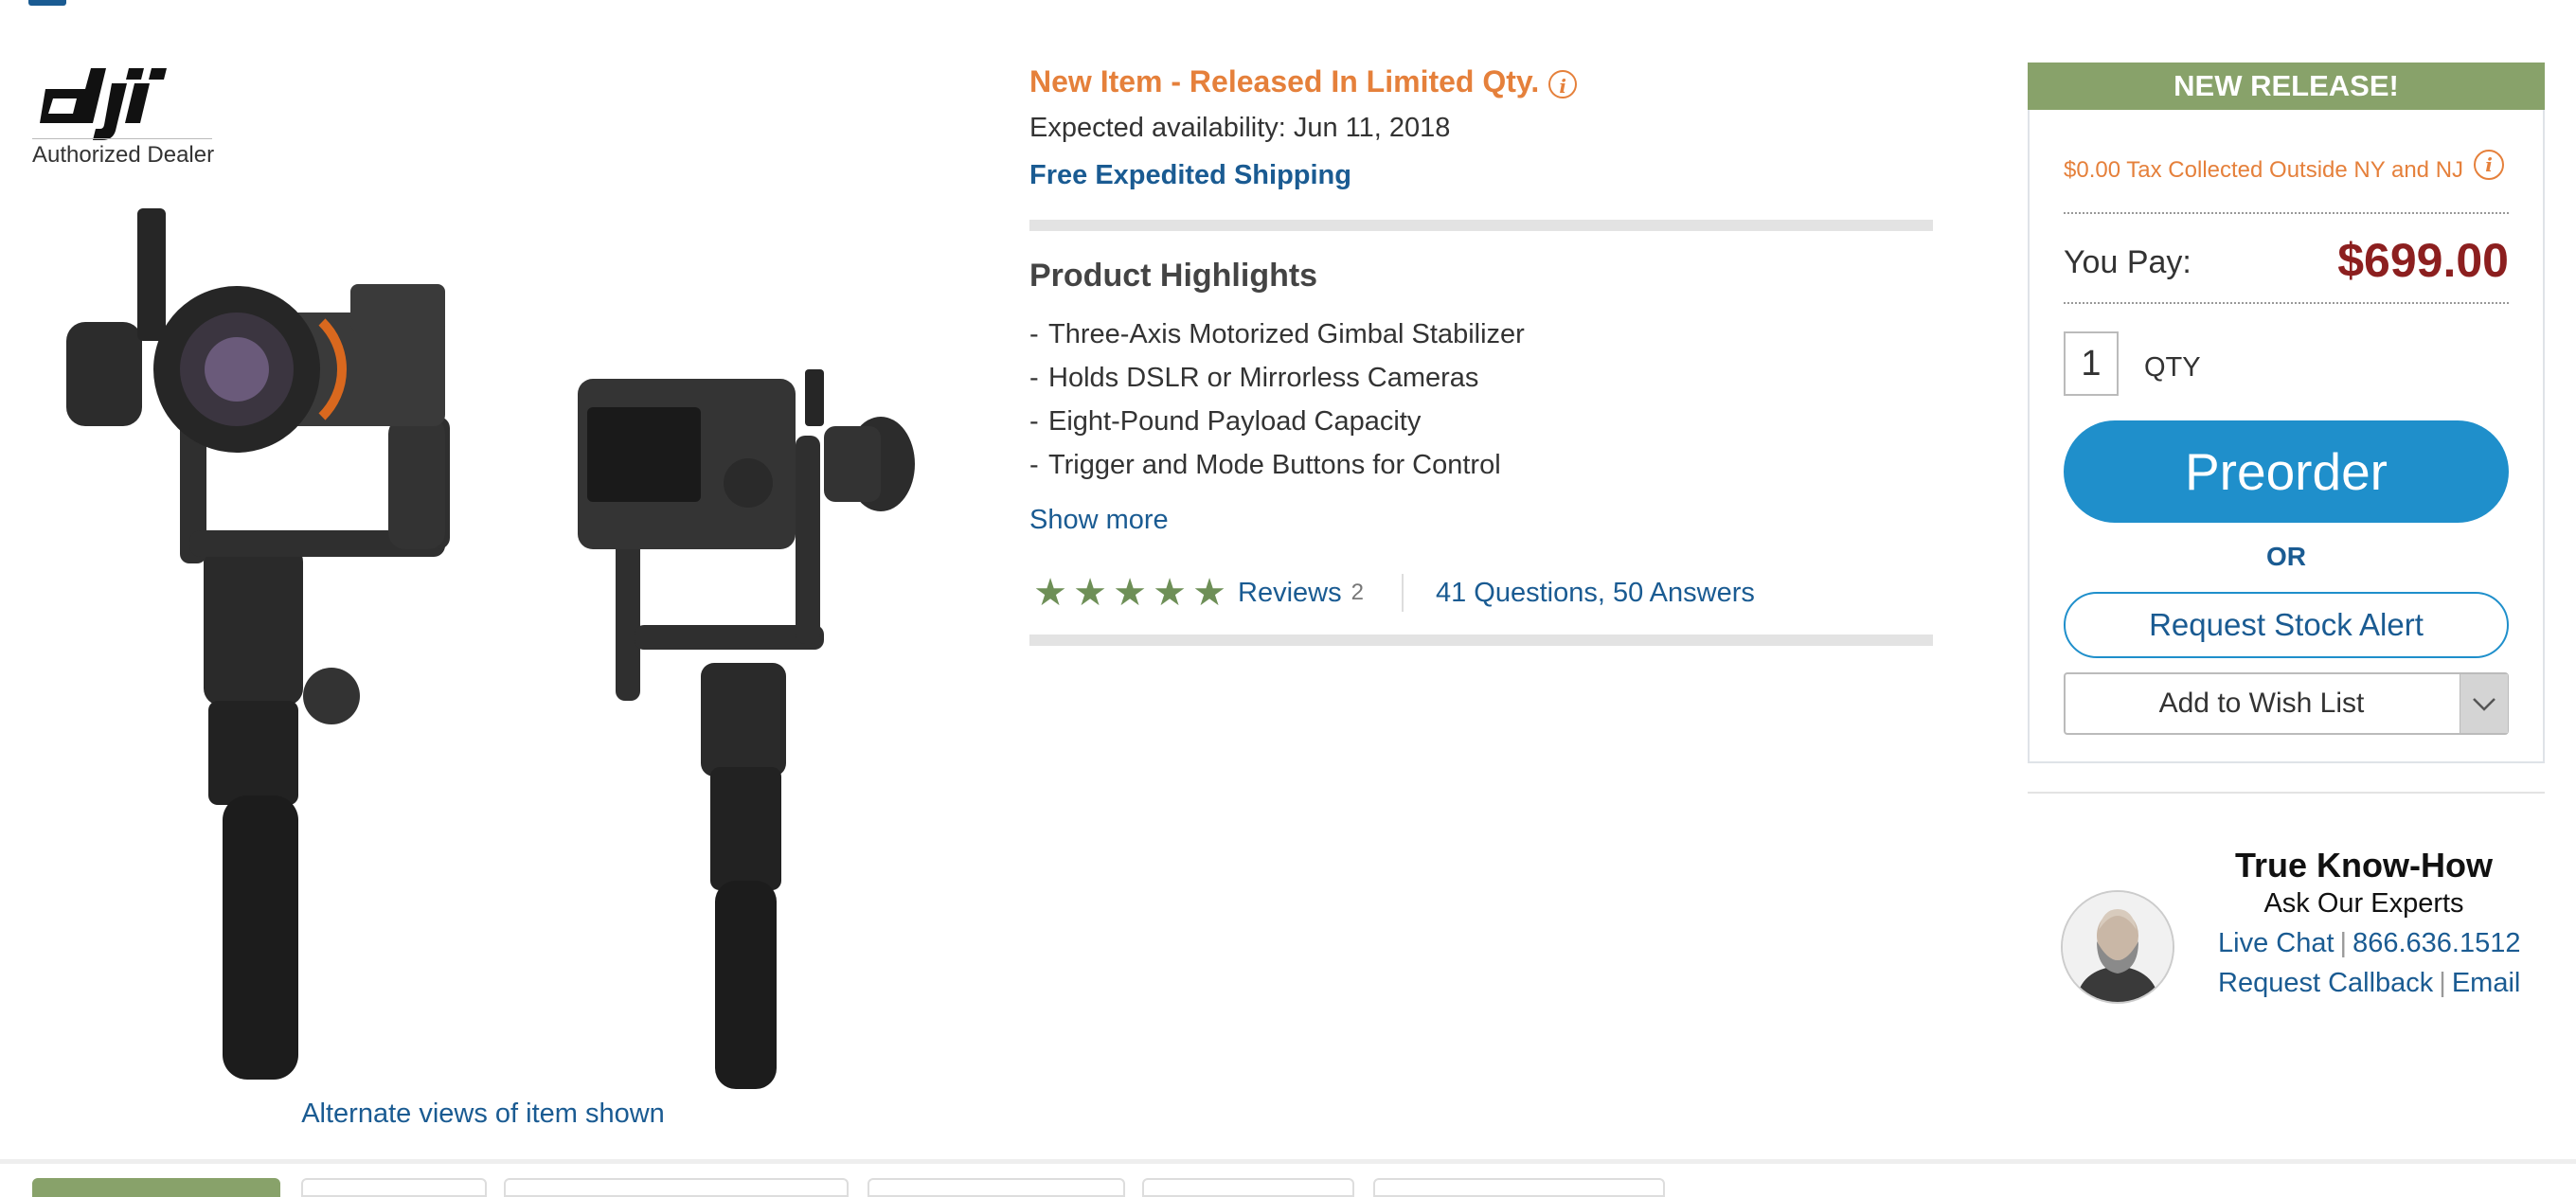 The image size is (2576, 1197). Describe the element at coordinates (1274, 465) in the screenshot. I see `highlight-text: Trigger and Mode Buttons for Control` at that location.